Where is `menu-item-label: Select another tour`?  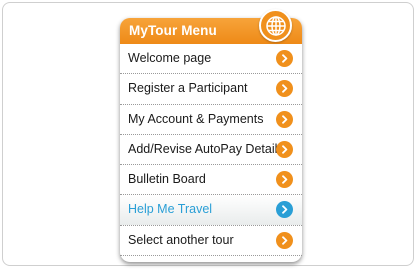
menu-item-label: Select another tour is located at coordinates (181, 239).